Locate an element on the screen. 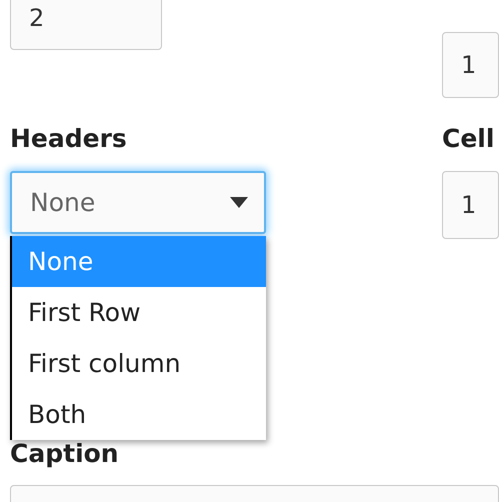  field-label: Cell is located at coordinates (469, 139).